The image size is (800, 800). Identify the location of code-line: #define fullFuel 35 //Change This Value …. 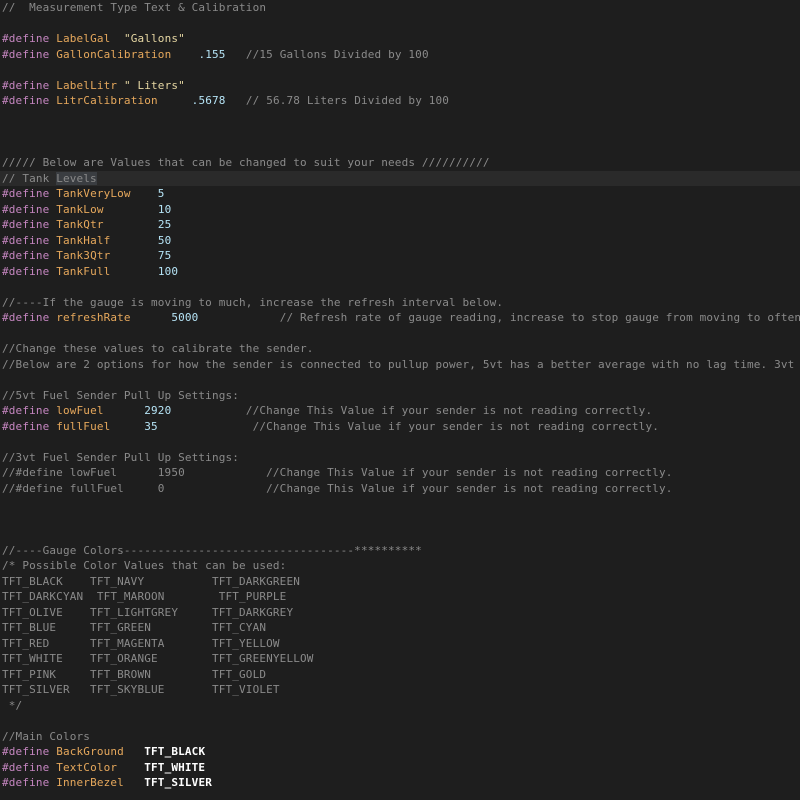
(400, 427).